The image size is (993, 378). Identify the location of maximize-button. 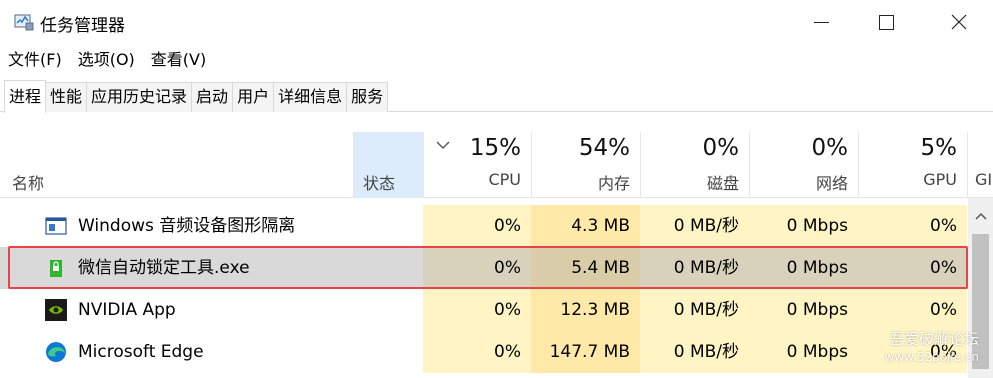
(886, 22).